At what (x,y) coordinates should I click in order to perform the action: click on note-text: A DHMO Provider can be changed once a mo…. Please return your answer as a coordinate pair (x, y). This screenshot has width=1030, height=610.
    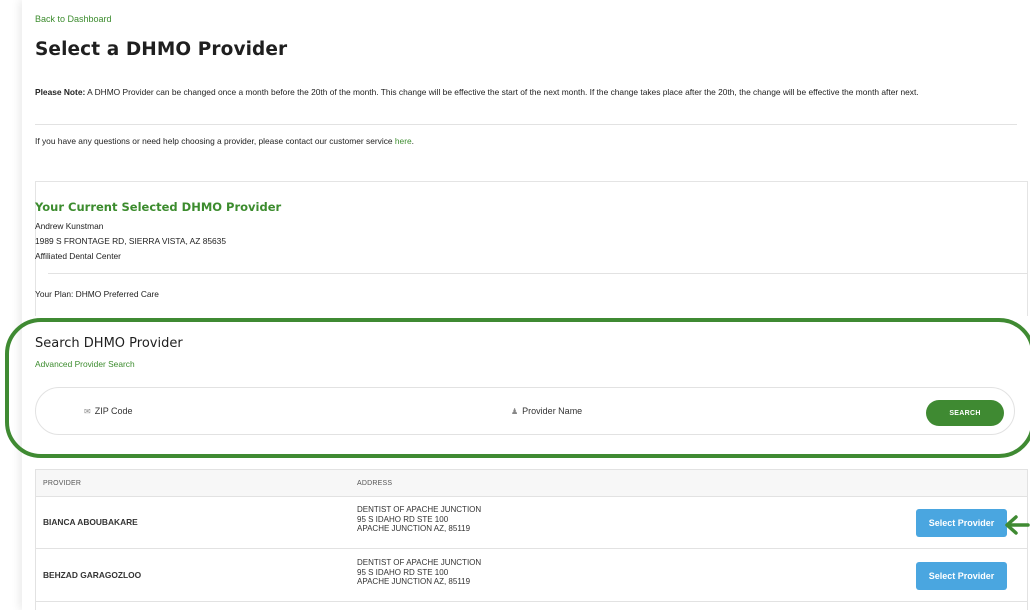
    Looking at the image, I should click on (502, 92).